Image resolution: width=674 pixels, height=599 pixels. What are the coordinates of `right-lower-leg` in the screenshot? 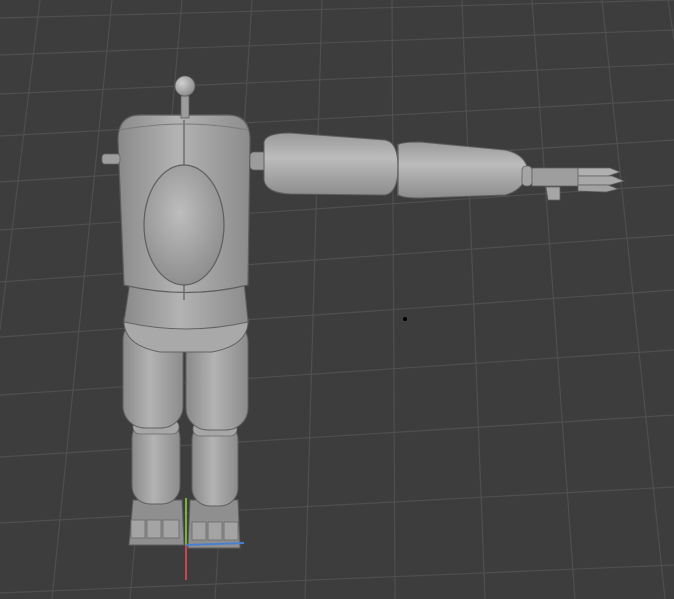 It's located at (215, 464).